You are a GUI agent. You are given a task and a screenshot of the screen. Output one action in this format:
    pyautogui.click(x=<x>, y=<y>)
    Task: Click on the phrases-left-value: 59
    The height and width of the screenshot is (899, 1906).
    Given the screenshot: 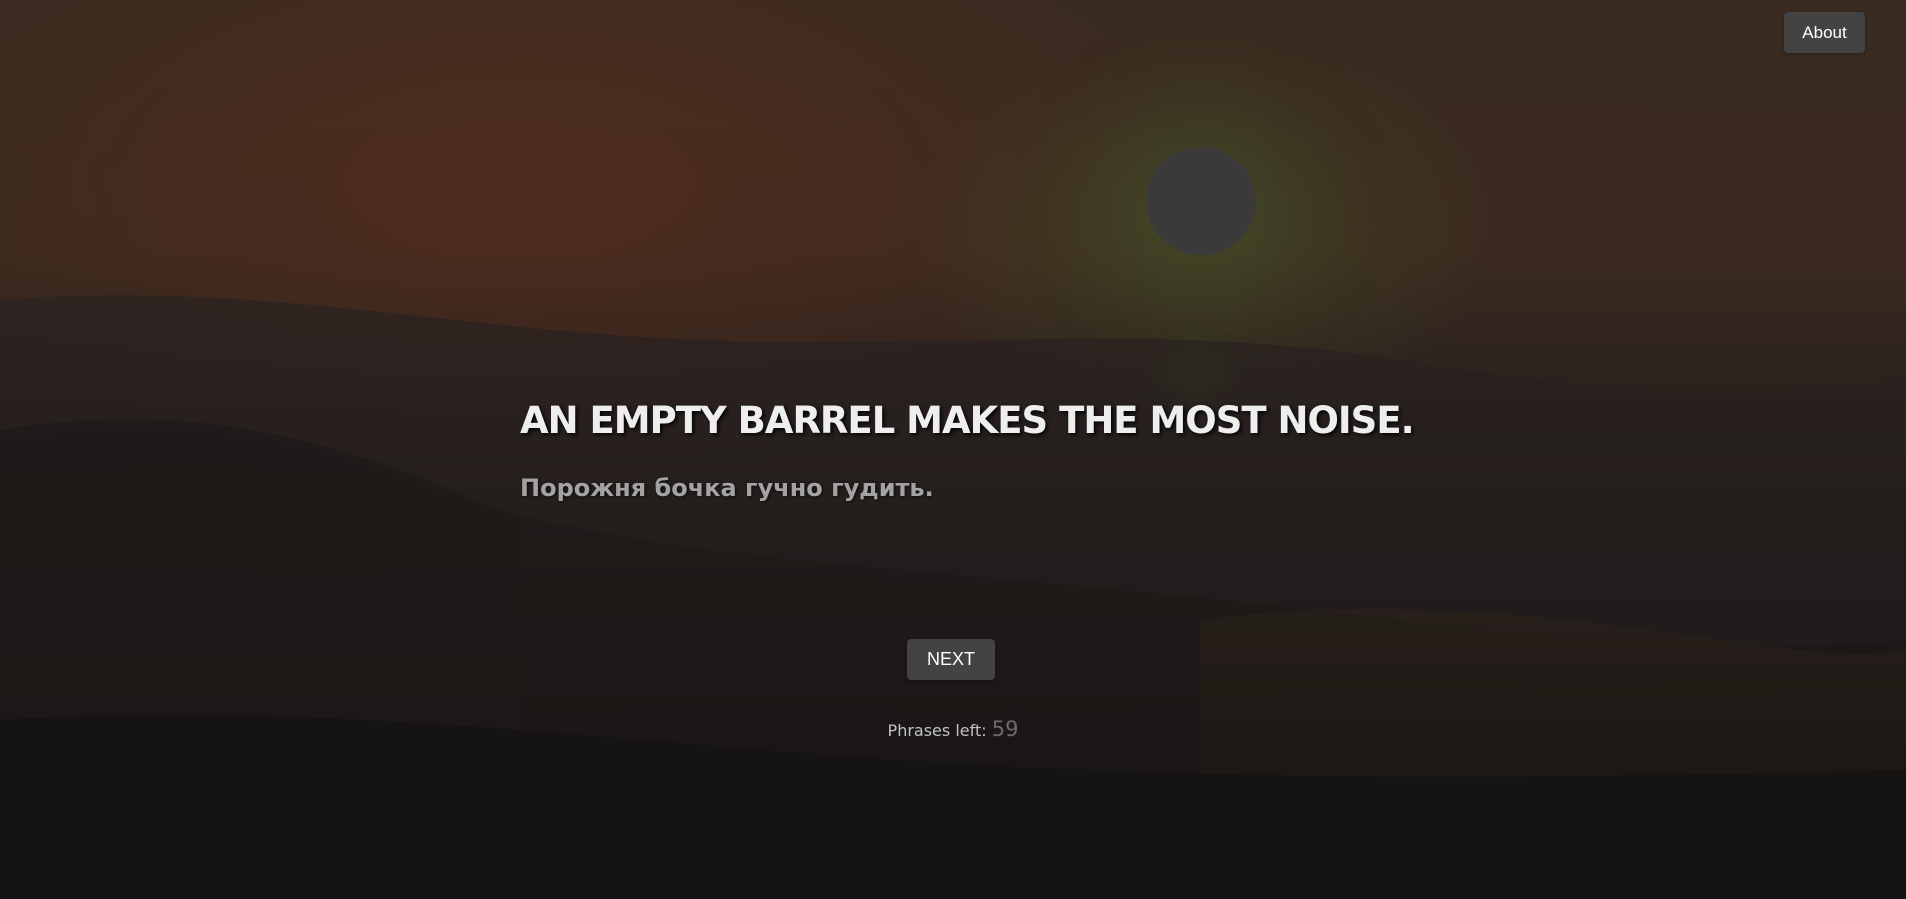 What is the action you would take?
    pyautogui.click(x=1005, y=729)
    